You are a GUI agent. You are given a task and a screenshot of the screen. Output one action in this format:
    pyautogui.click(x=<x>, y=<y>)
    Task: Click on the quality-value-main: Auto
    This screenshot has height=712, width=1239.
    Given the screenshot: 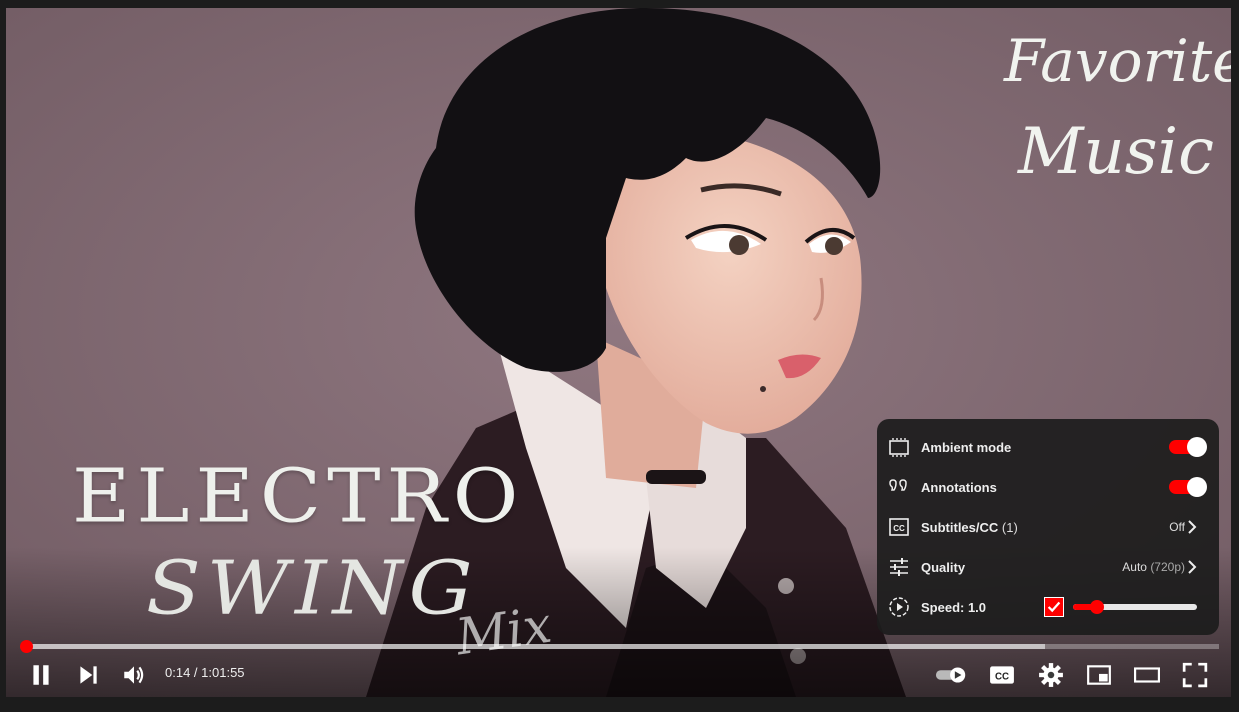 What is the action you would take?
    pyautogui.click(x=1134, y=567)
    